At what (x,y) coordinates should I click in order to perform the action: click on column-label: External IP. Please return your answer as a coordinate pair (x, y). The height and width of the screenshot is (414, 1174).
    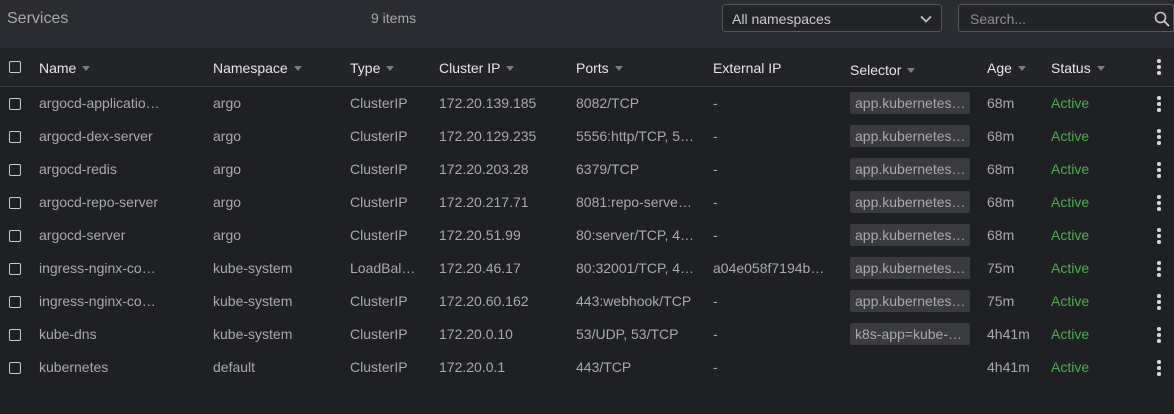
    Looking at the image, I should click on (747, 68).